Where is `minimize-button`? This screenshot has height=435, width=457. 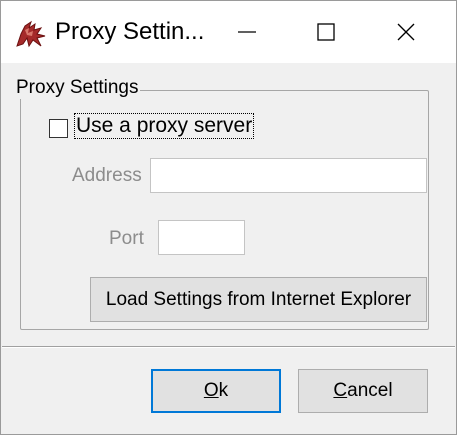
minimize-button is located at coordinates (247, 32).